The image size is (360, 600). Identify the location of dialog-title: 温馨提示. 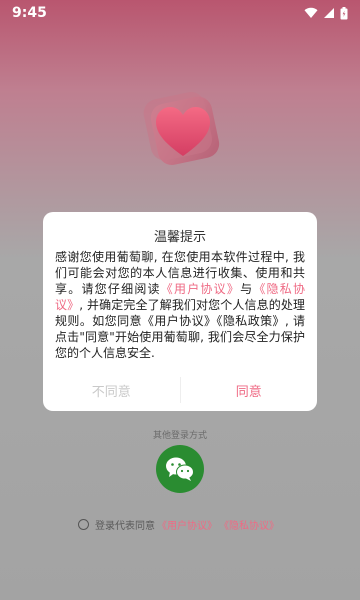
(179, 237).